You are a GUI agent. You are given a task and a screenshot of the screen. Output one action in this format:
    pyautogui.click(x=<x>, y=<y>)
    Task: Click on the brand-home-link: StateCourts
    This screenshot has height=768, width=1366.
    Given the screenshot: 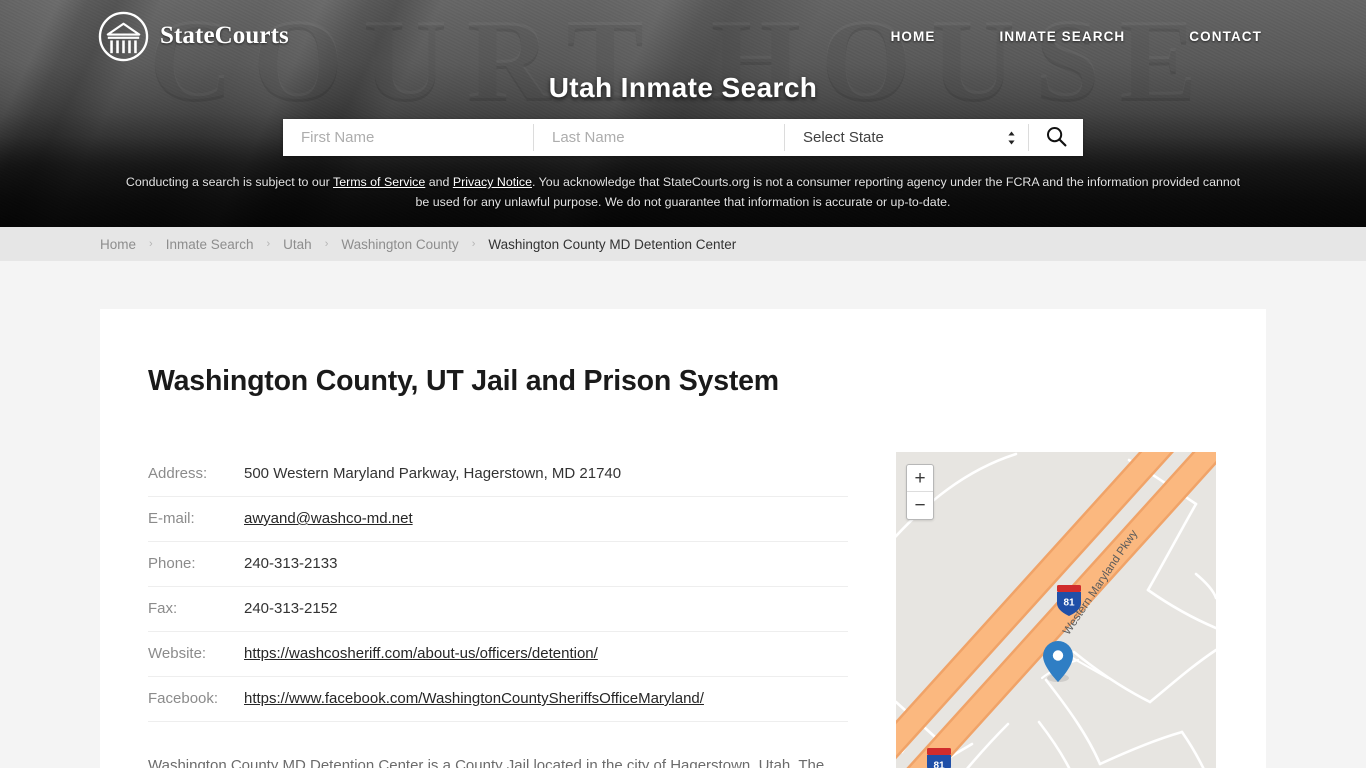 What is the action you would take?
    pyautogui.click(x=193, y=36)
    